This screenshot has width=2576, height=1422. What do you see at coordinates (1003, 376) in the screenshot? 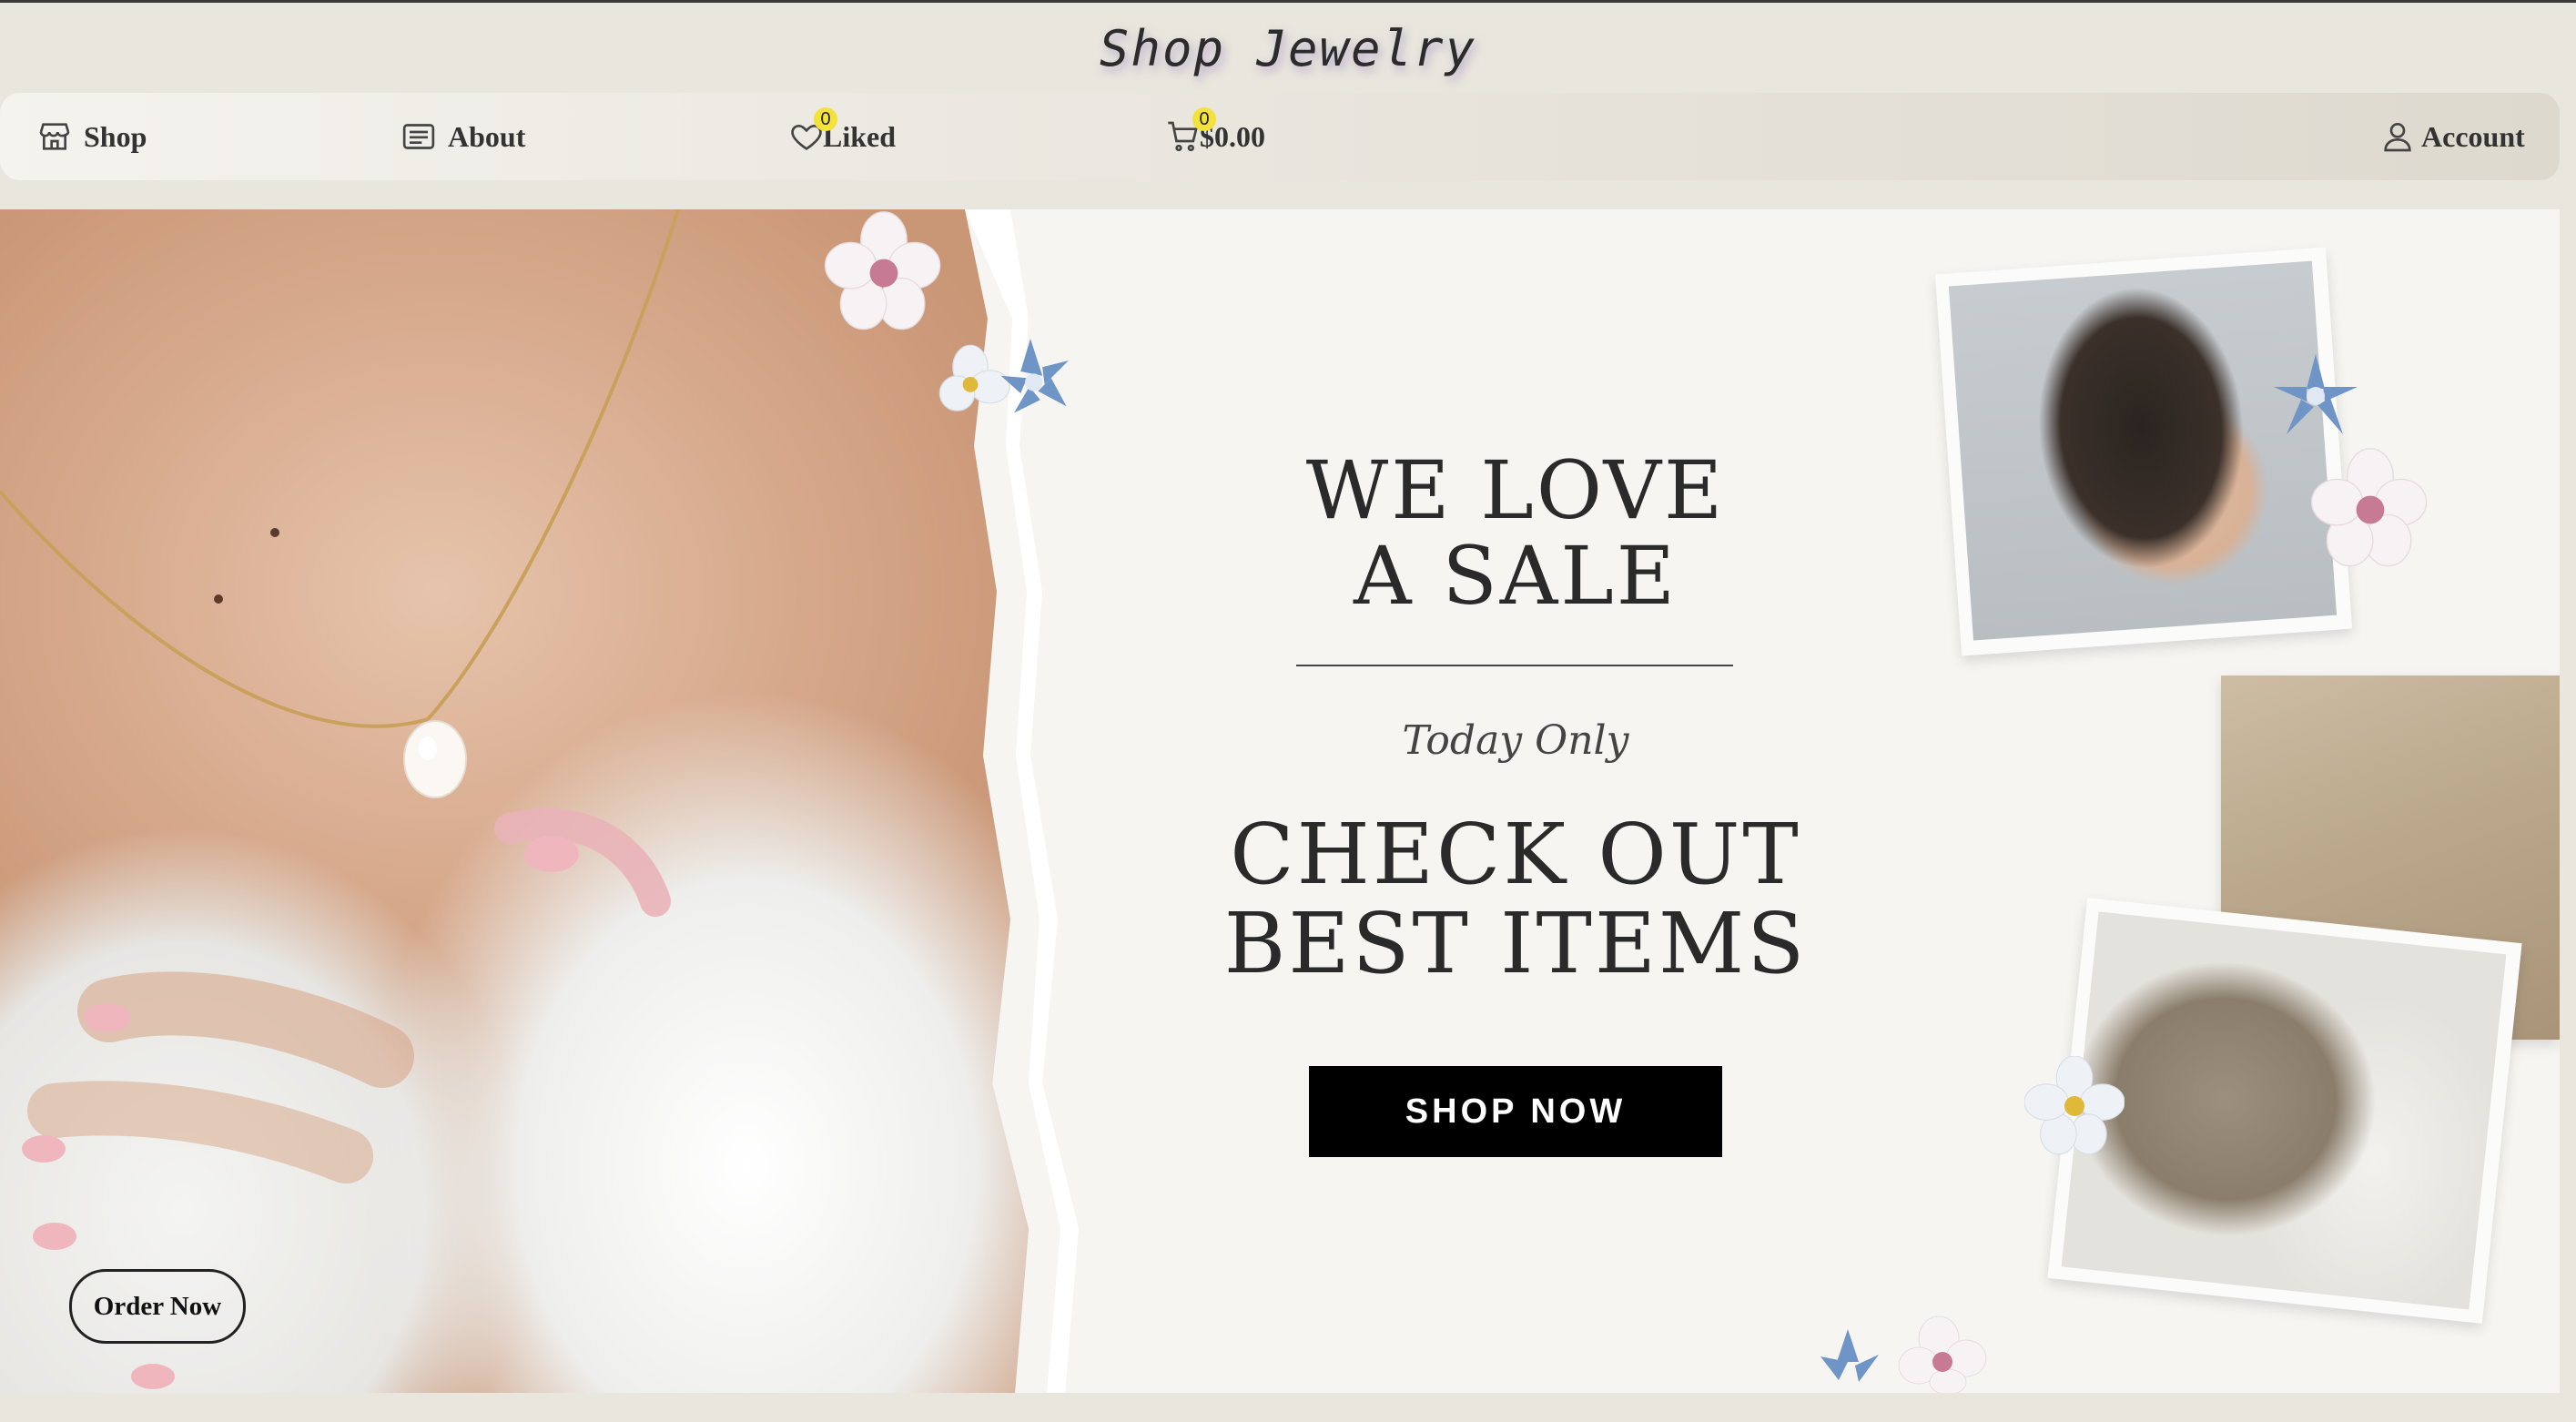
I see `blue-flower-icon` at bounding box center [1003, 376].